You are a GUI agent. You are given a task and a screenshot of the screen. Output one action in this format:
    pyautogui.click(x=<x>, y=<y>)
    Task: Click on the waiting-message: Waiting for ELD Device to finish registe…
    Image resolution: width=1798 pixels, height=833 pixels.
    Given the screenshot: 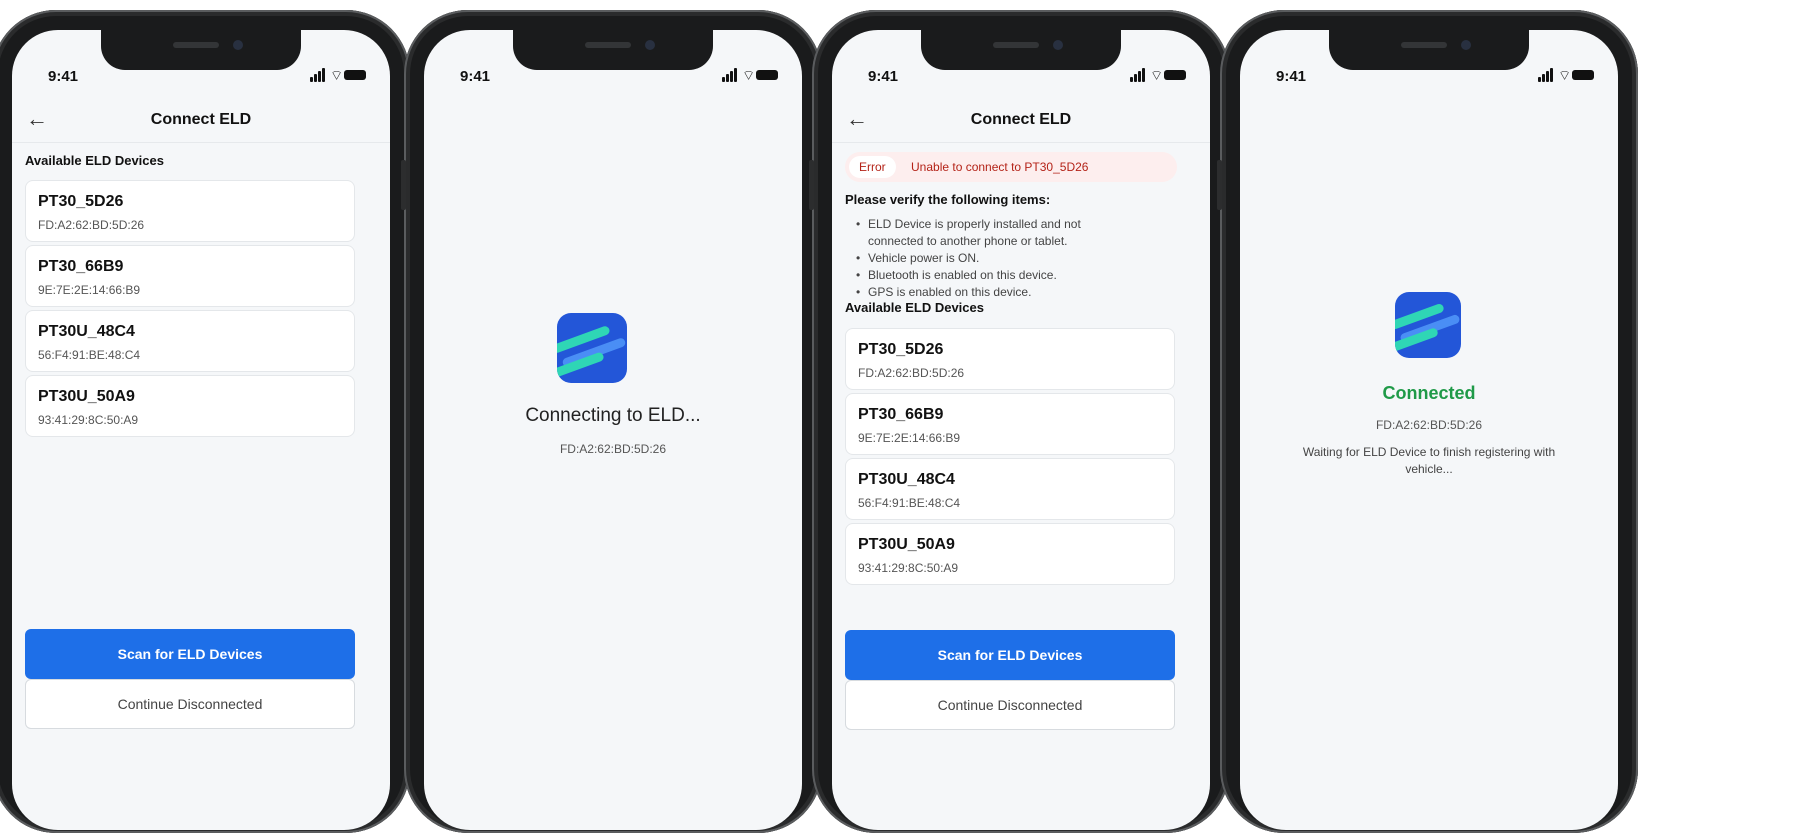 What is the action you would take?
    pyautogui.click(x=1429, y=460)
    